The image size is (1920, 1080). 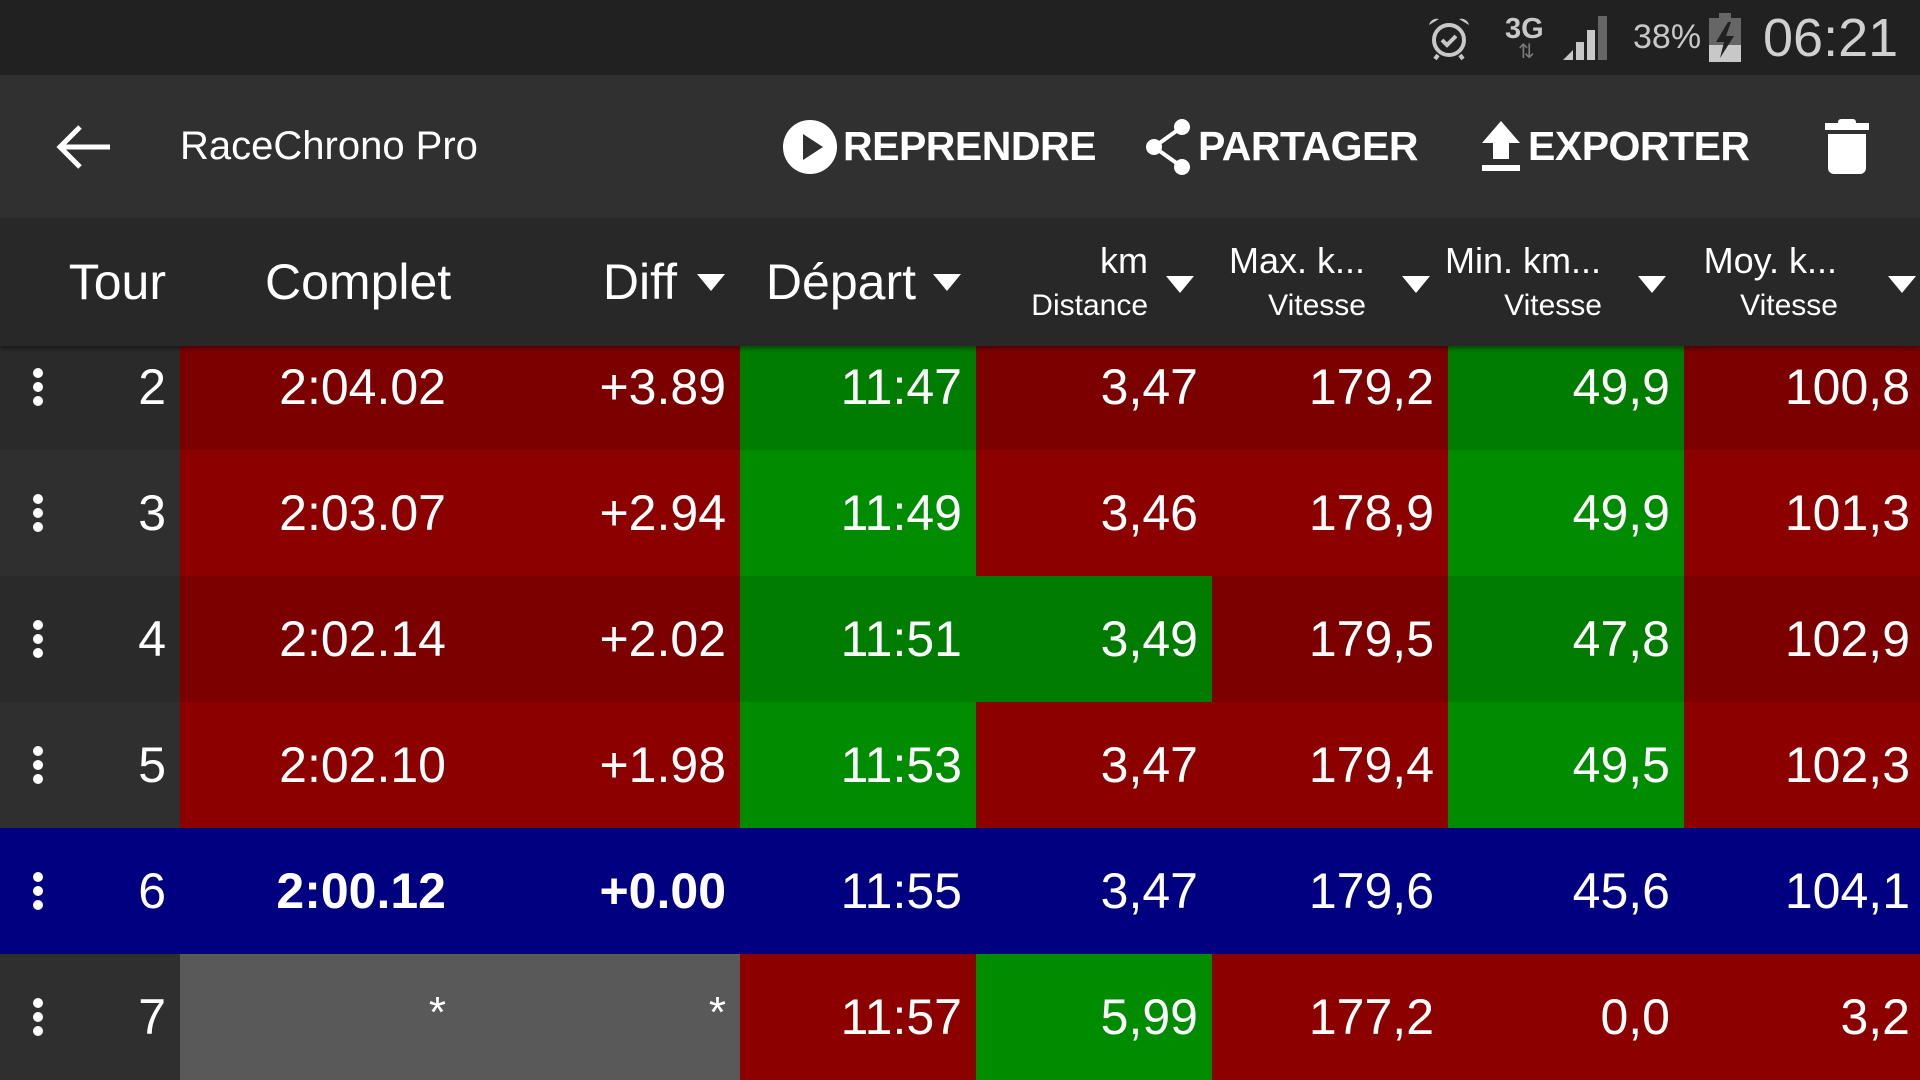 What do you see at coordinates (1566, 513) in the screenshot?
I see `lap-min-speed: 49,9` at bounding box center [1566, 513].